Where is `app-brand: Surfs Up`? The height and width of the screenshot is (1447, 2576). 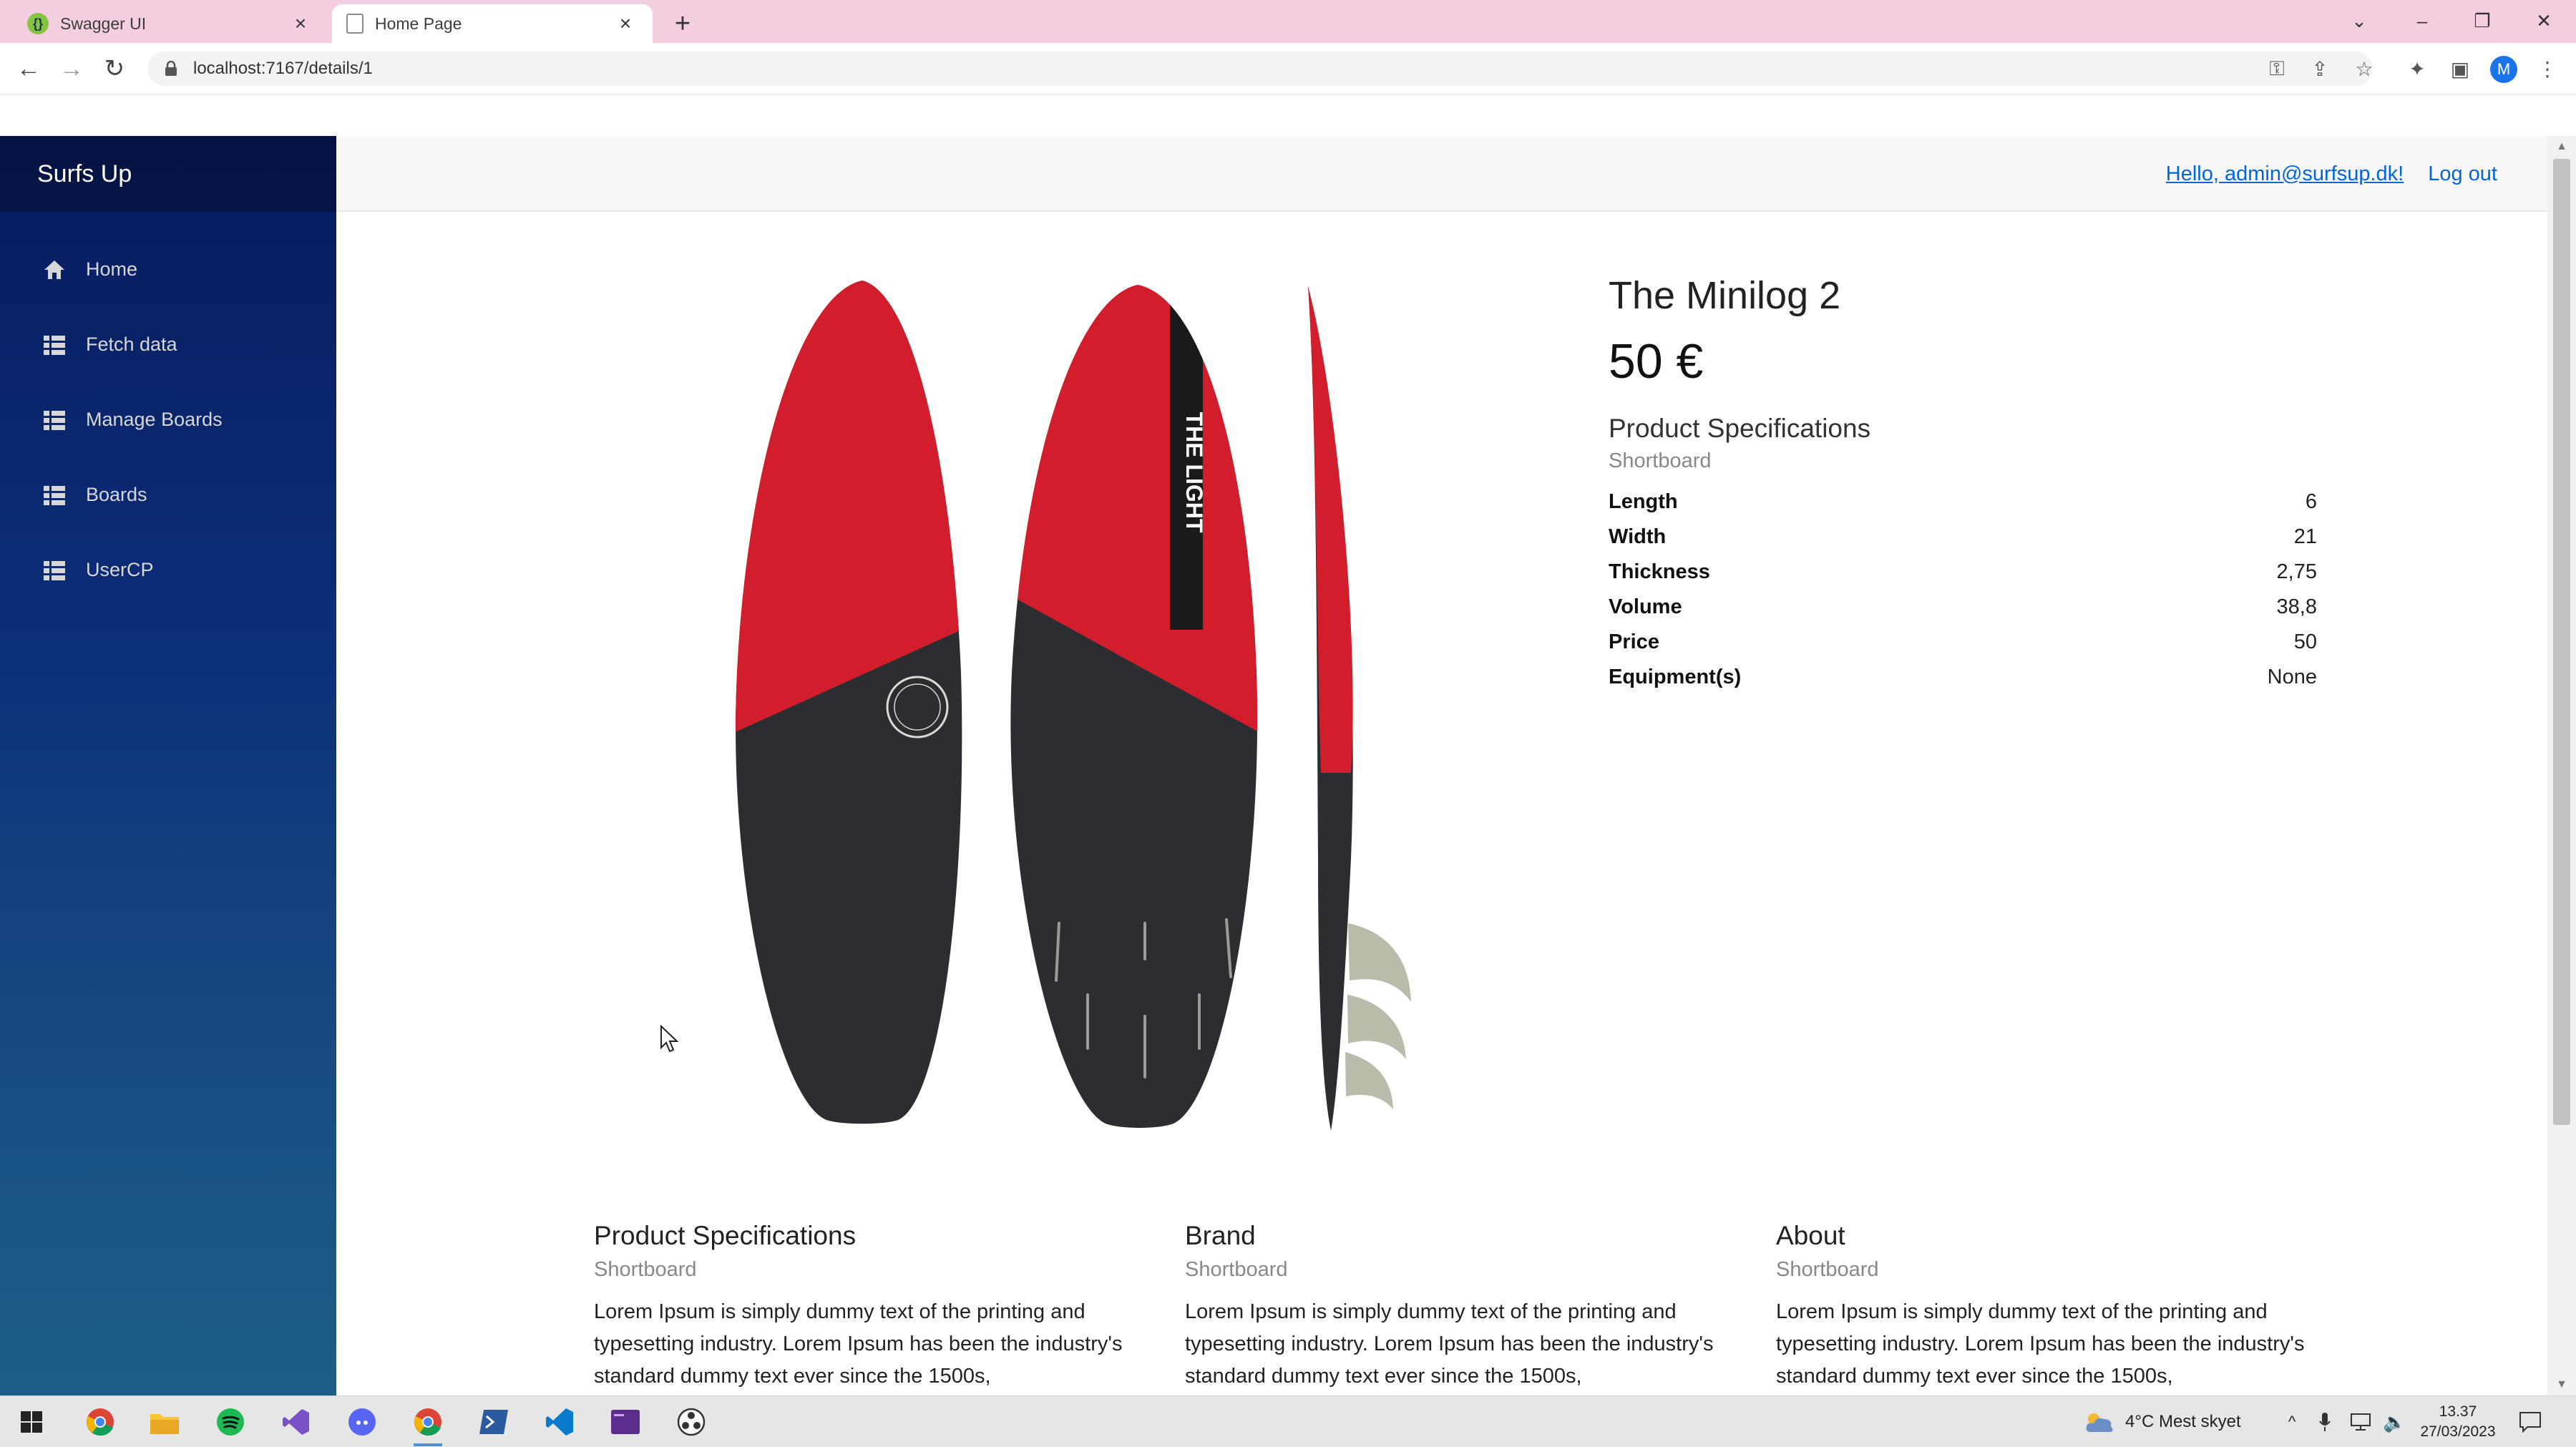
app-brand: Surfs Up is located at coordinates (168, 174).